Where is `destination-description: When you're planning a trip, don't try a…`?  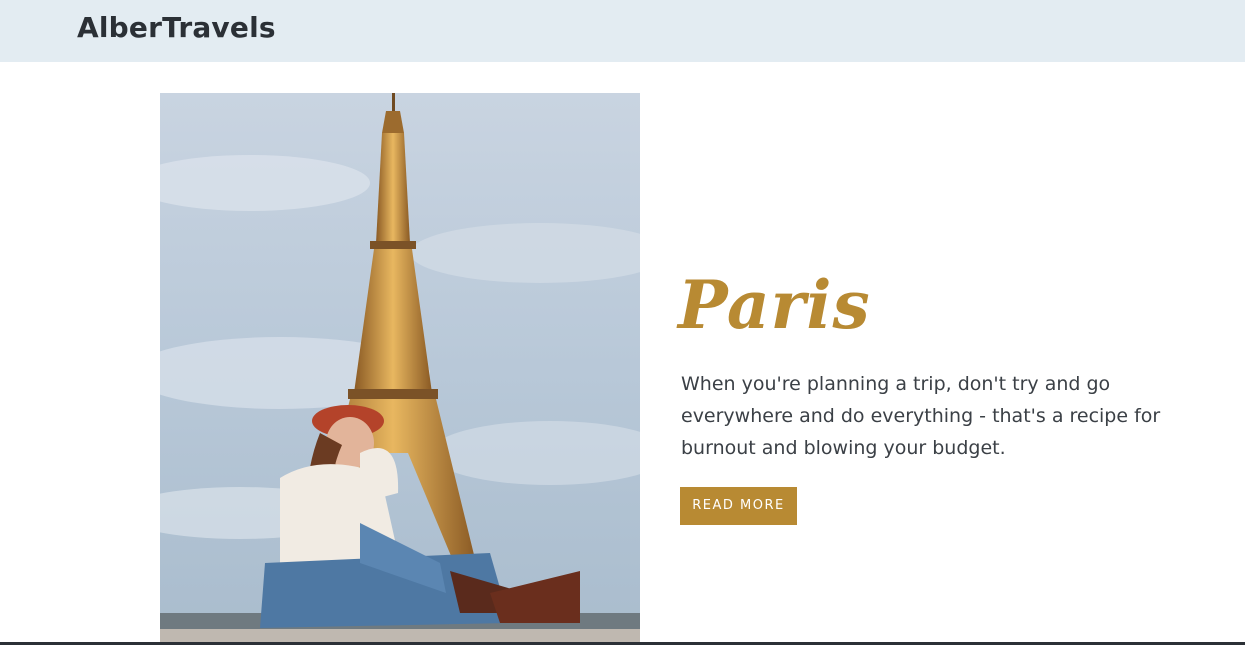 destination-description: When you're planning a trip, don't try a… is located at coordinates (921, 416).